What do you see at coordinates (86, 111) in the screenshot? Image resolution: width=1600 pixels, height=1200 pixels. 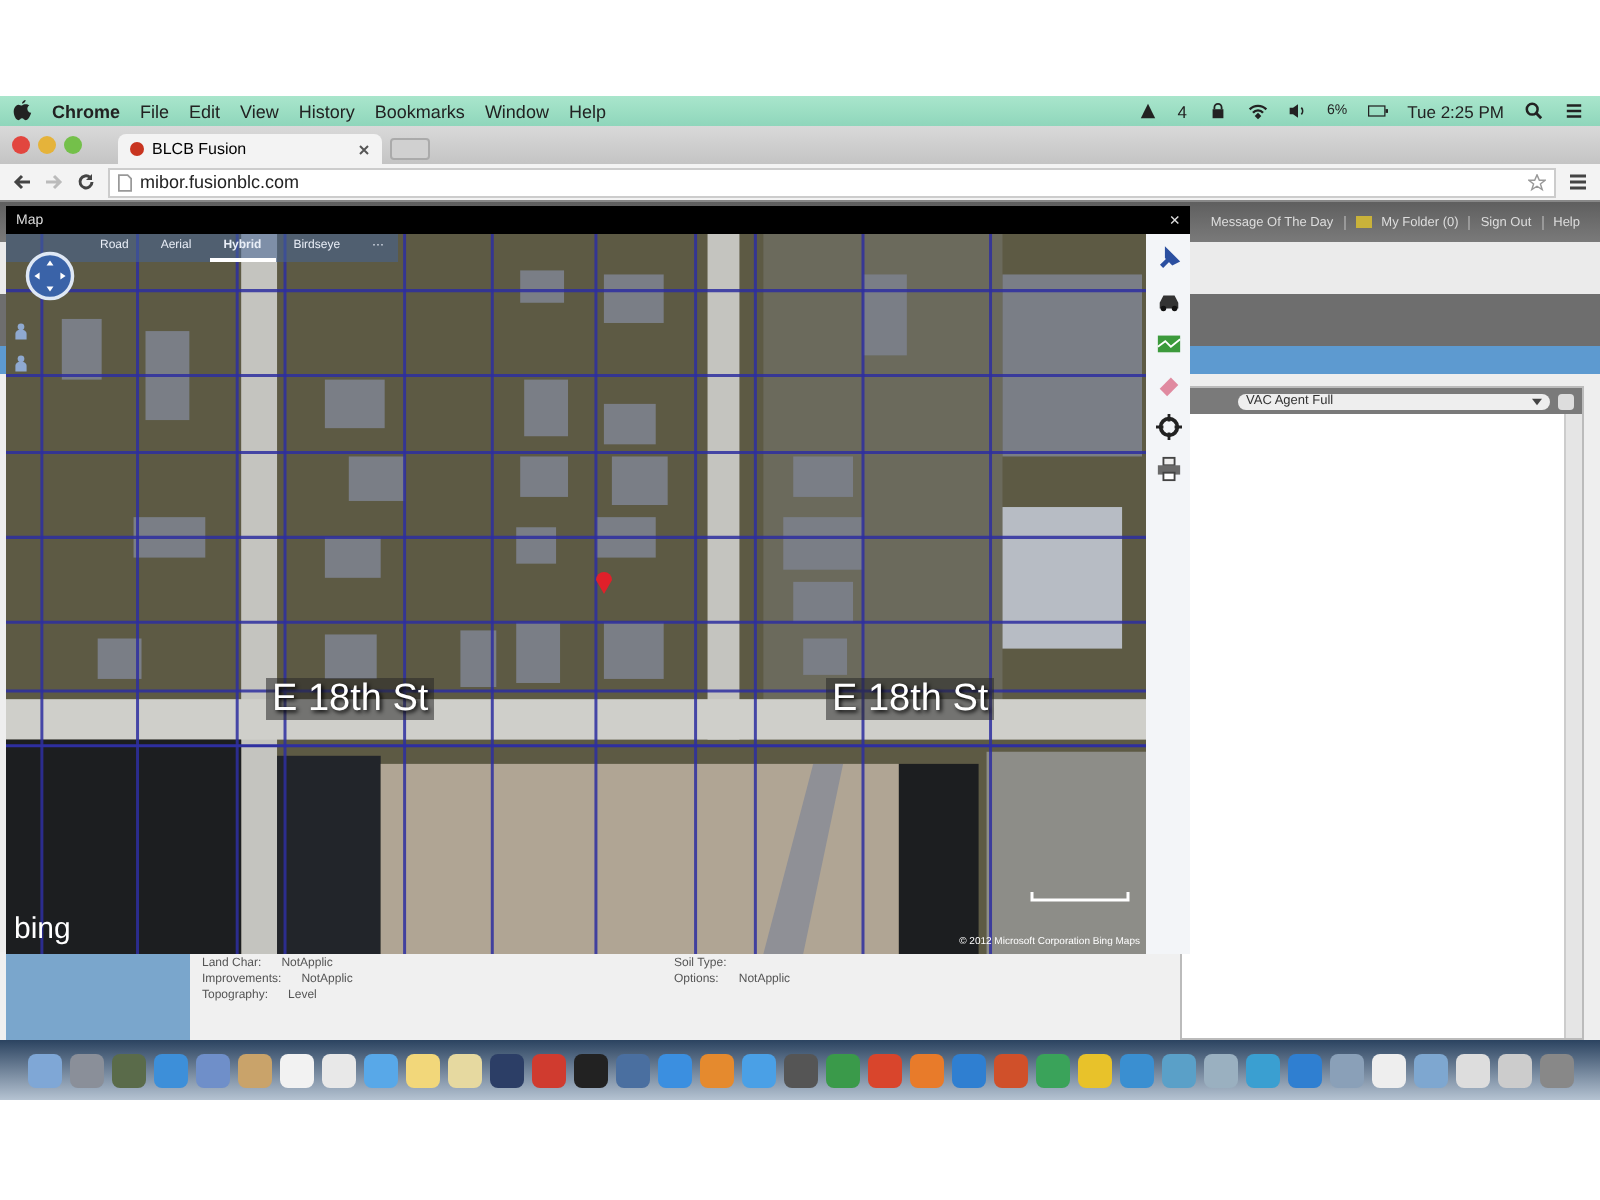 I see `app-menu: Chrome` at bounding box center [86, 111].